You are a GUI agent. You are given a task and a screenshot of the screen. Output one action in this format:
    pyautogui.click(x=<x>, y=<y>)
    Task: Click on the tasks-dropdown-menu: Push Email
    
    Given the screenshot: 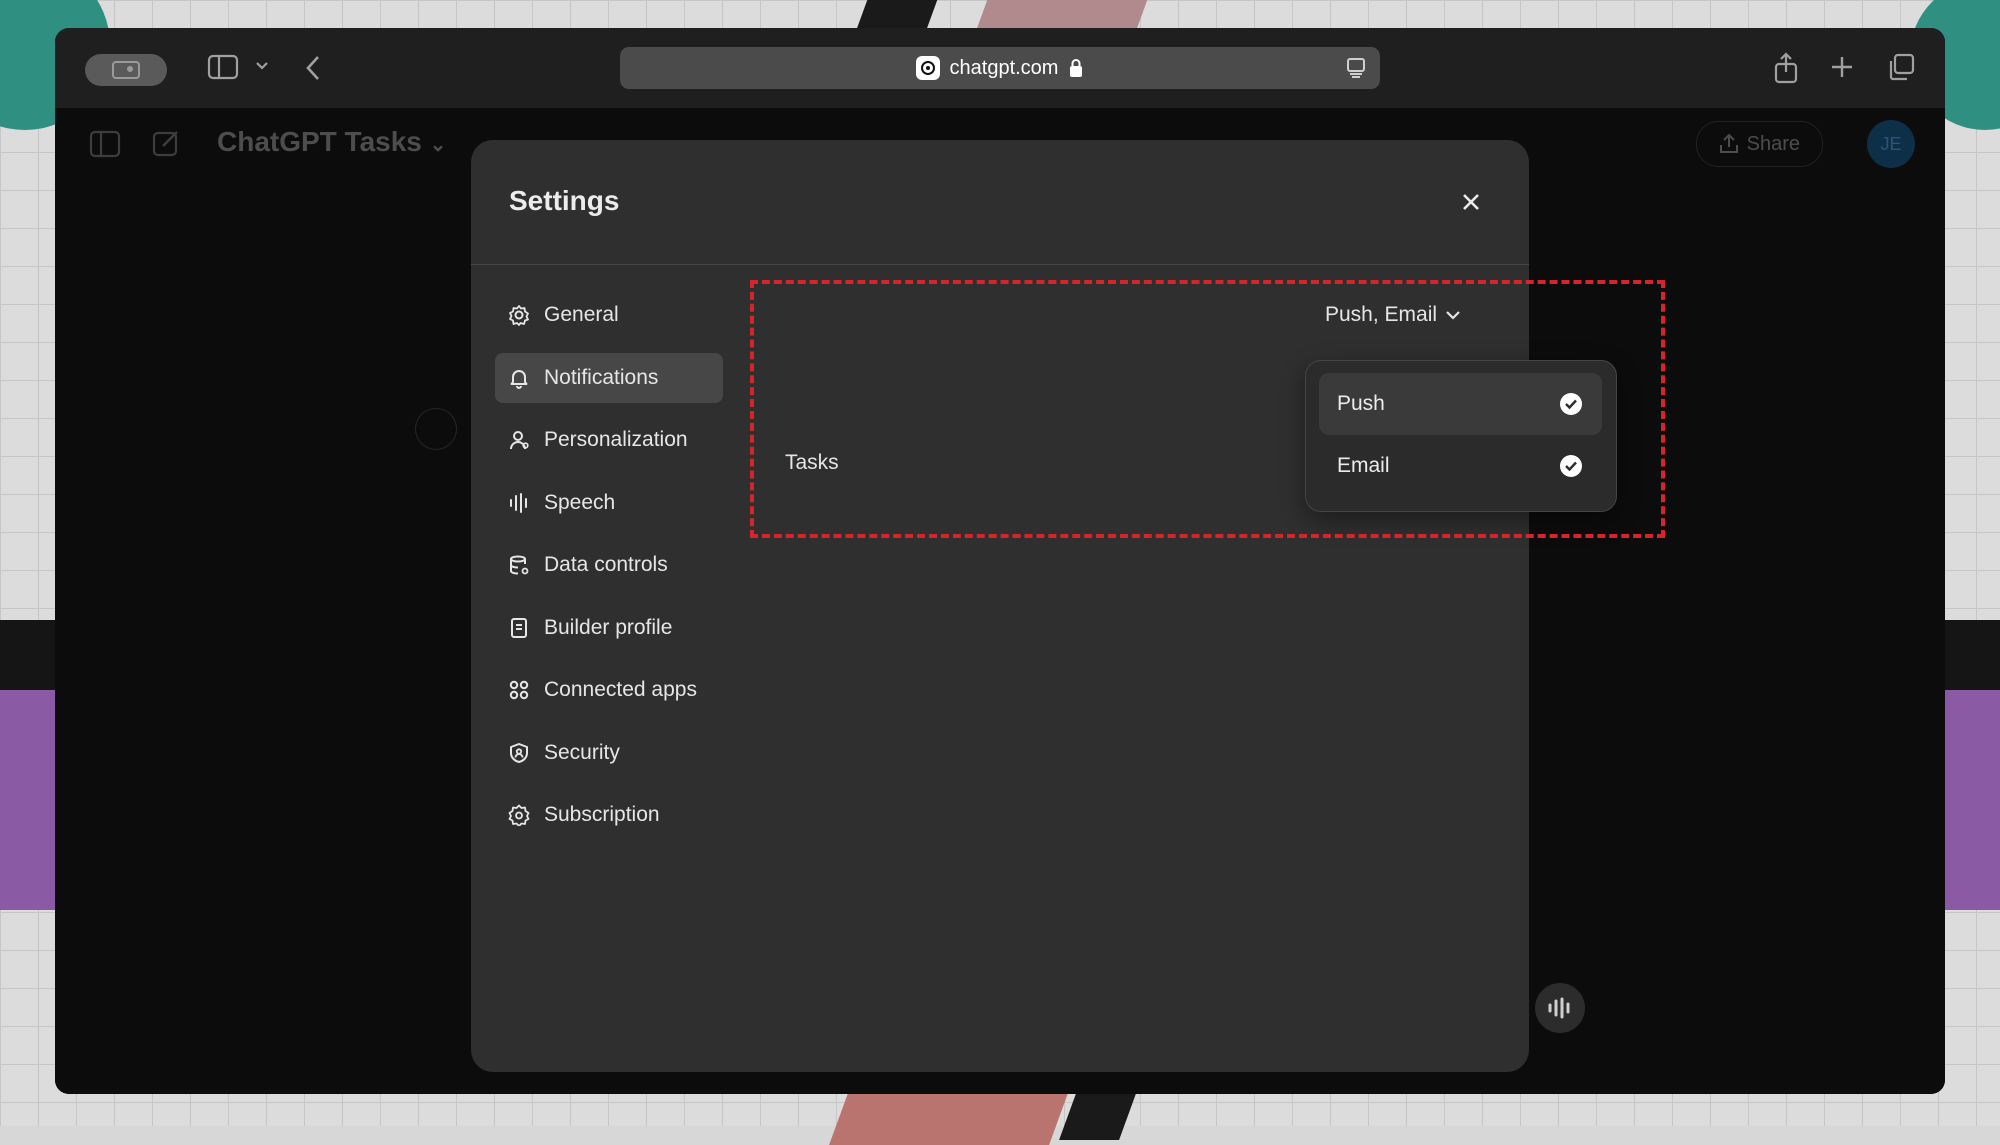 What is the action you would take?
    pyautogui.click(x=1461, y=436)
    